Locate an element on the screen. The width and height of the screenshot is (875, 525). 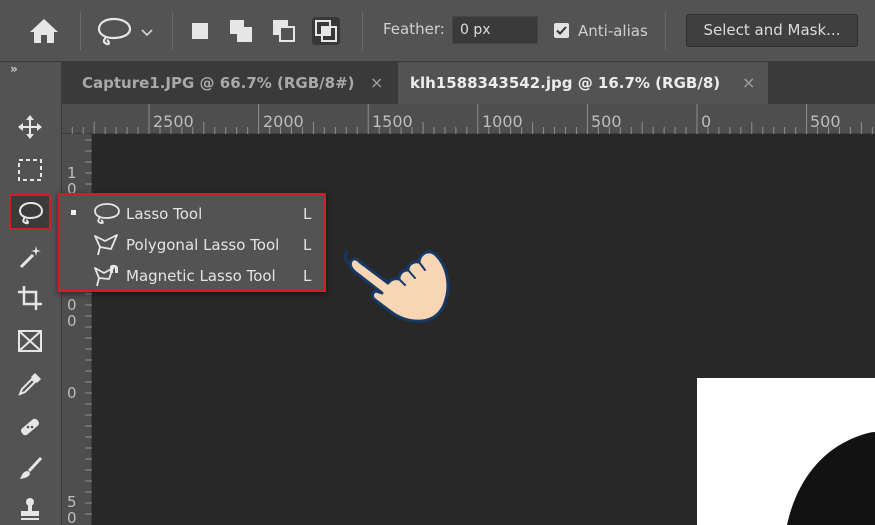
ruler-label: 2500 is located at coordinates (173, 121).